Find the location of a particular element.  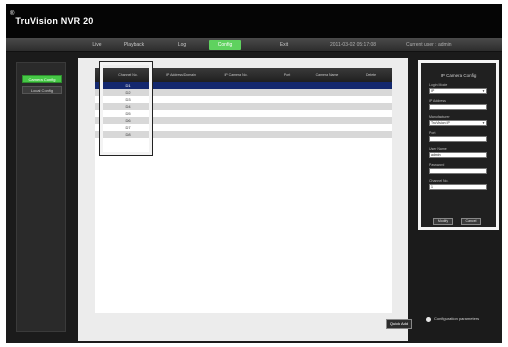

logo: ® TruVision NVR 20 is located at coordinates (51, 18).